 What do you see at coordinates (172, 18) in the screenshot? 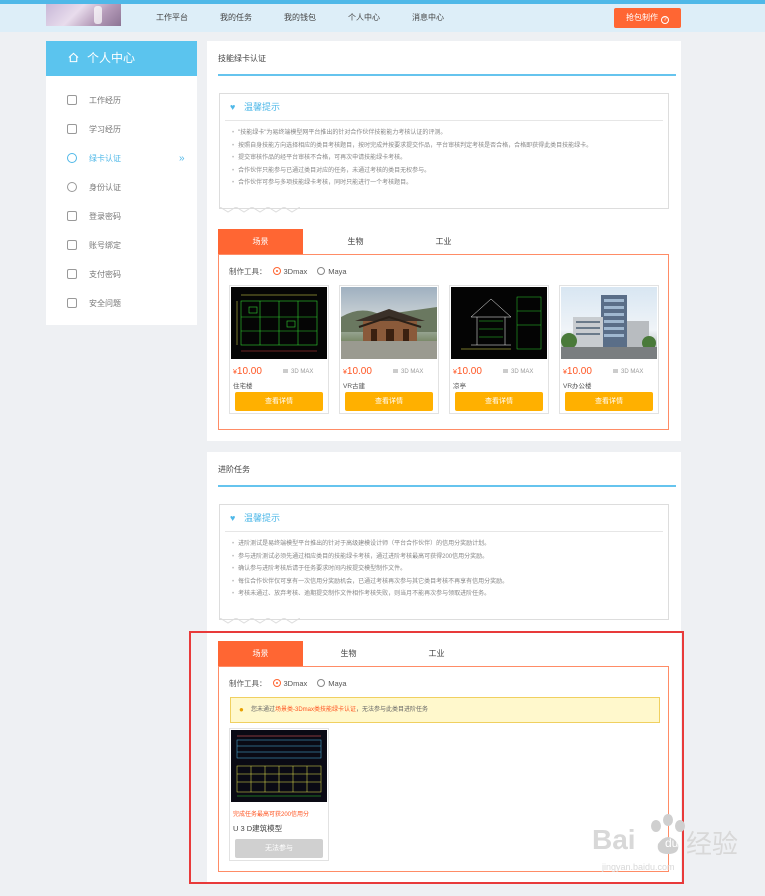
I see `nav-work-platform: 工作平台` at bounding box center [172, 18].